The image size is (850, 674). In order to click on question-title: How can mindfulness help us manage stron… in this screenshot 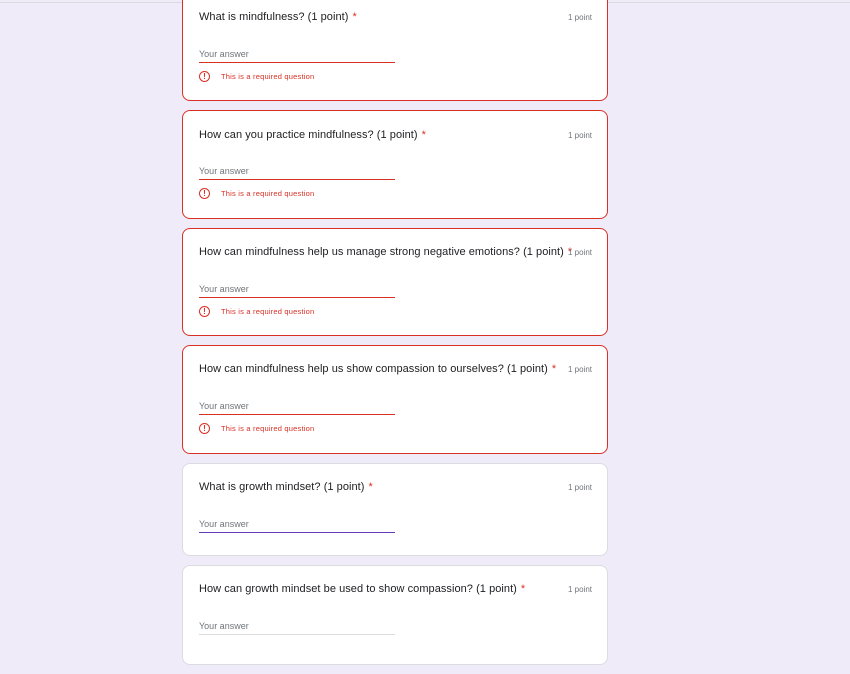, I will do `click(386, 252)`.